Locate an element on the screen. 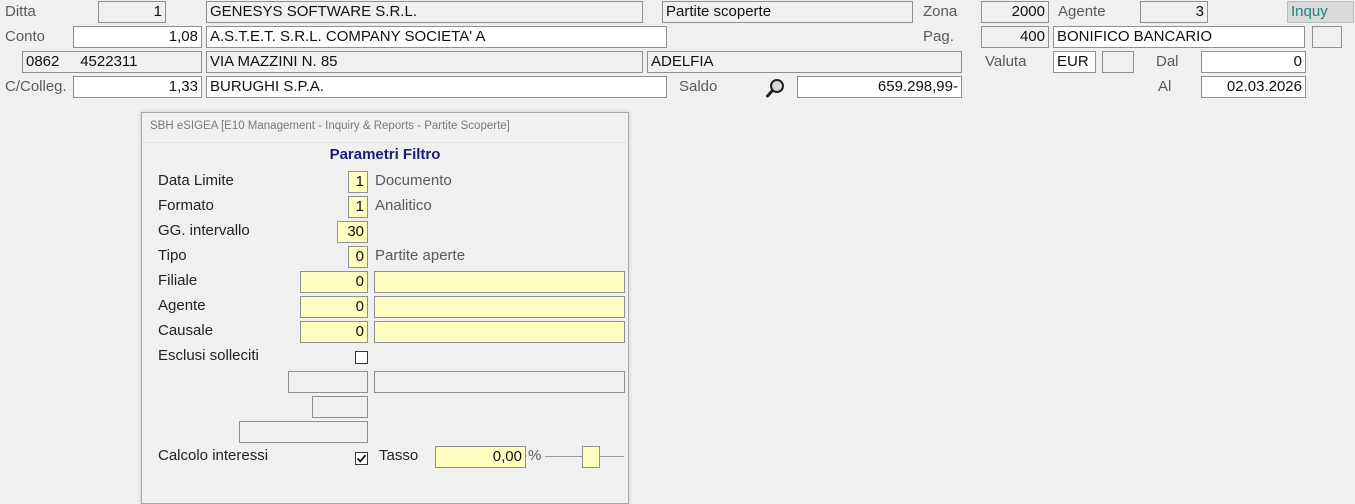 The image size is (1355, 504). tasso-slider-thumb is located at coordinates (591, 457).